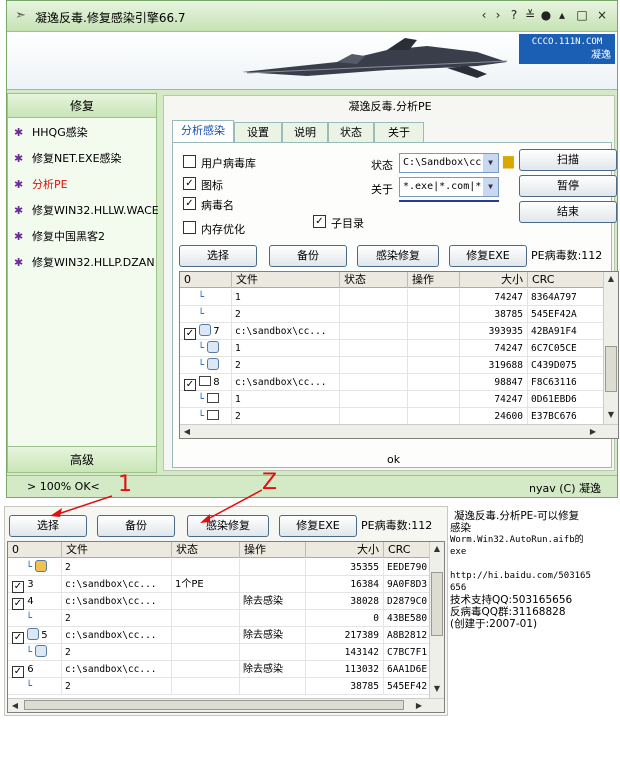  Describe the element at coordinates (449, 163) in the screenshot. I see `status-combo: C:\Sandbox\cc ▼` at that location.